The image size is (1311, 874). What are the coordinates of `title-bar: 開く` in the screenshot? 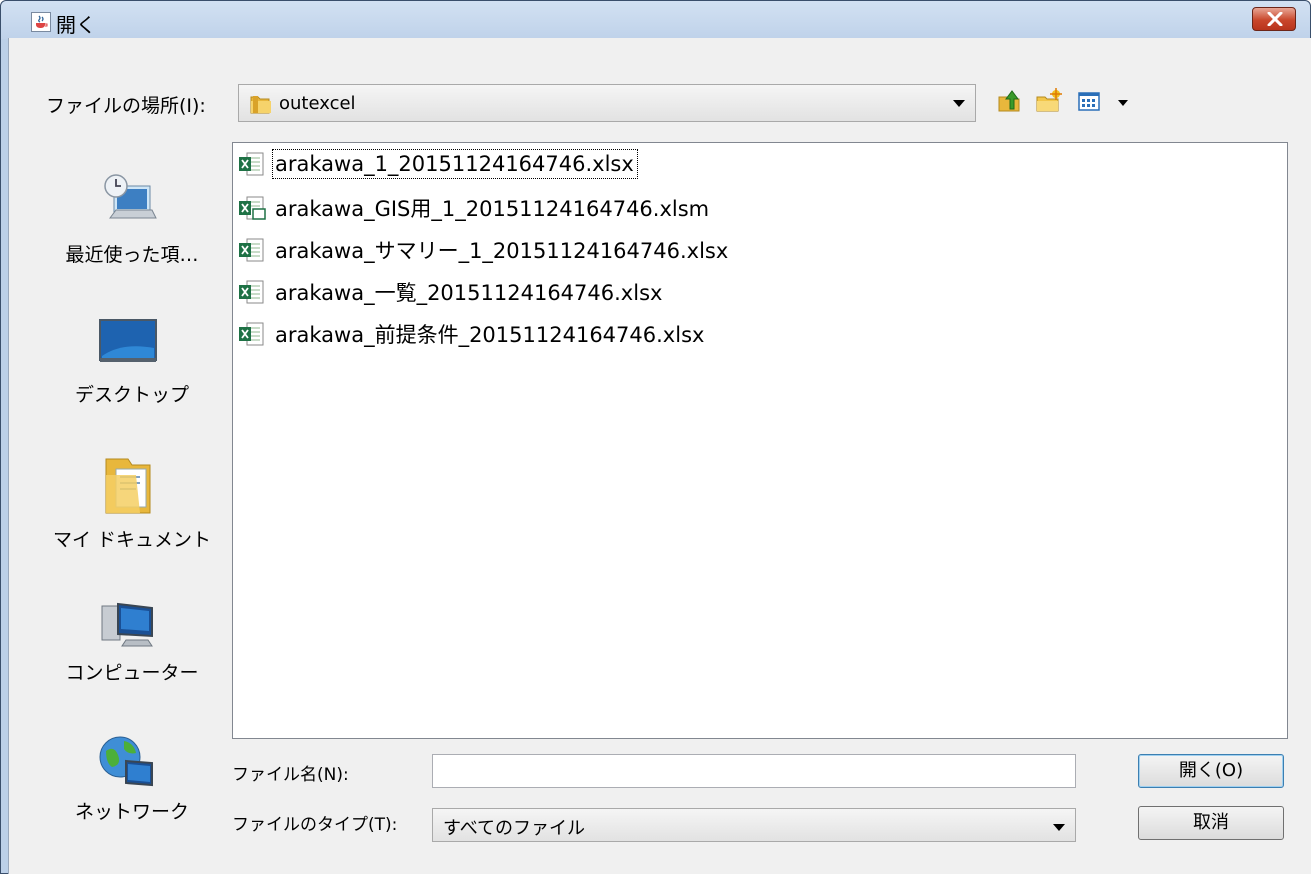 It's located at (655, 20).